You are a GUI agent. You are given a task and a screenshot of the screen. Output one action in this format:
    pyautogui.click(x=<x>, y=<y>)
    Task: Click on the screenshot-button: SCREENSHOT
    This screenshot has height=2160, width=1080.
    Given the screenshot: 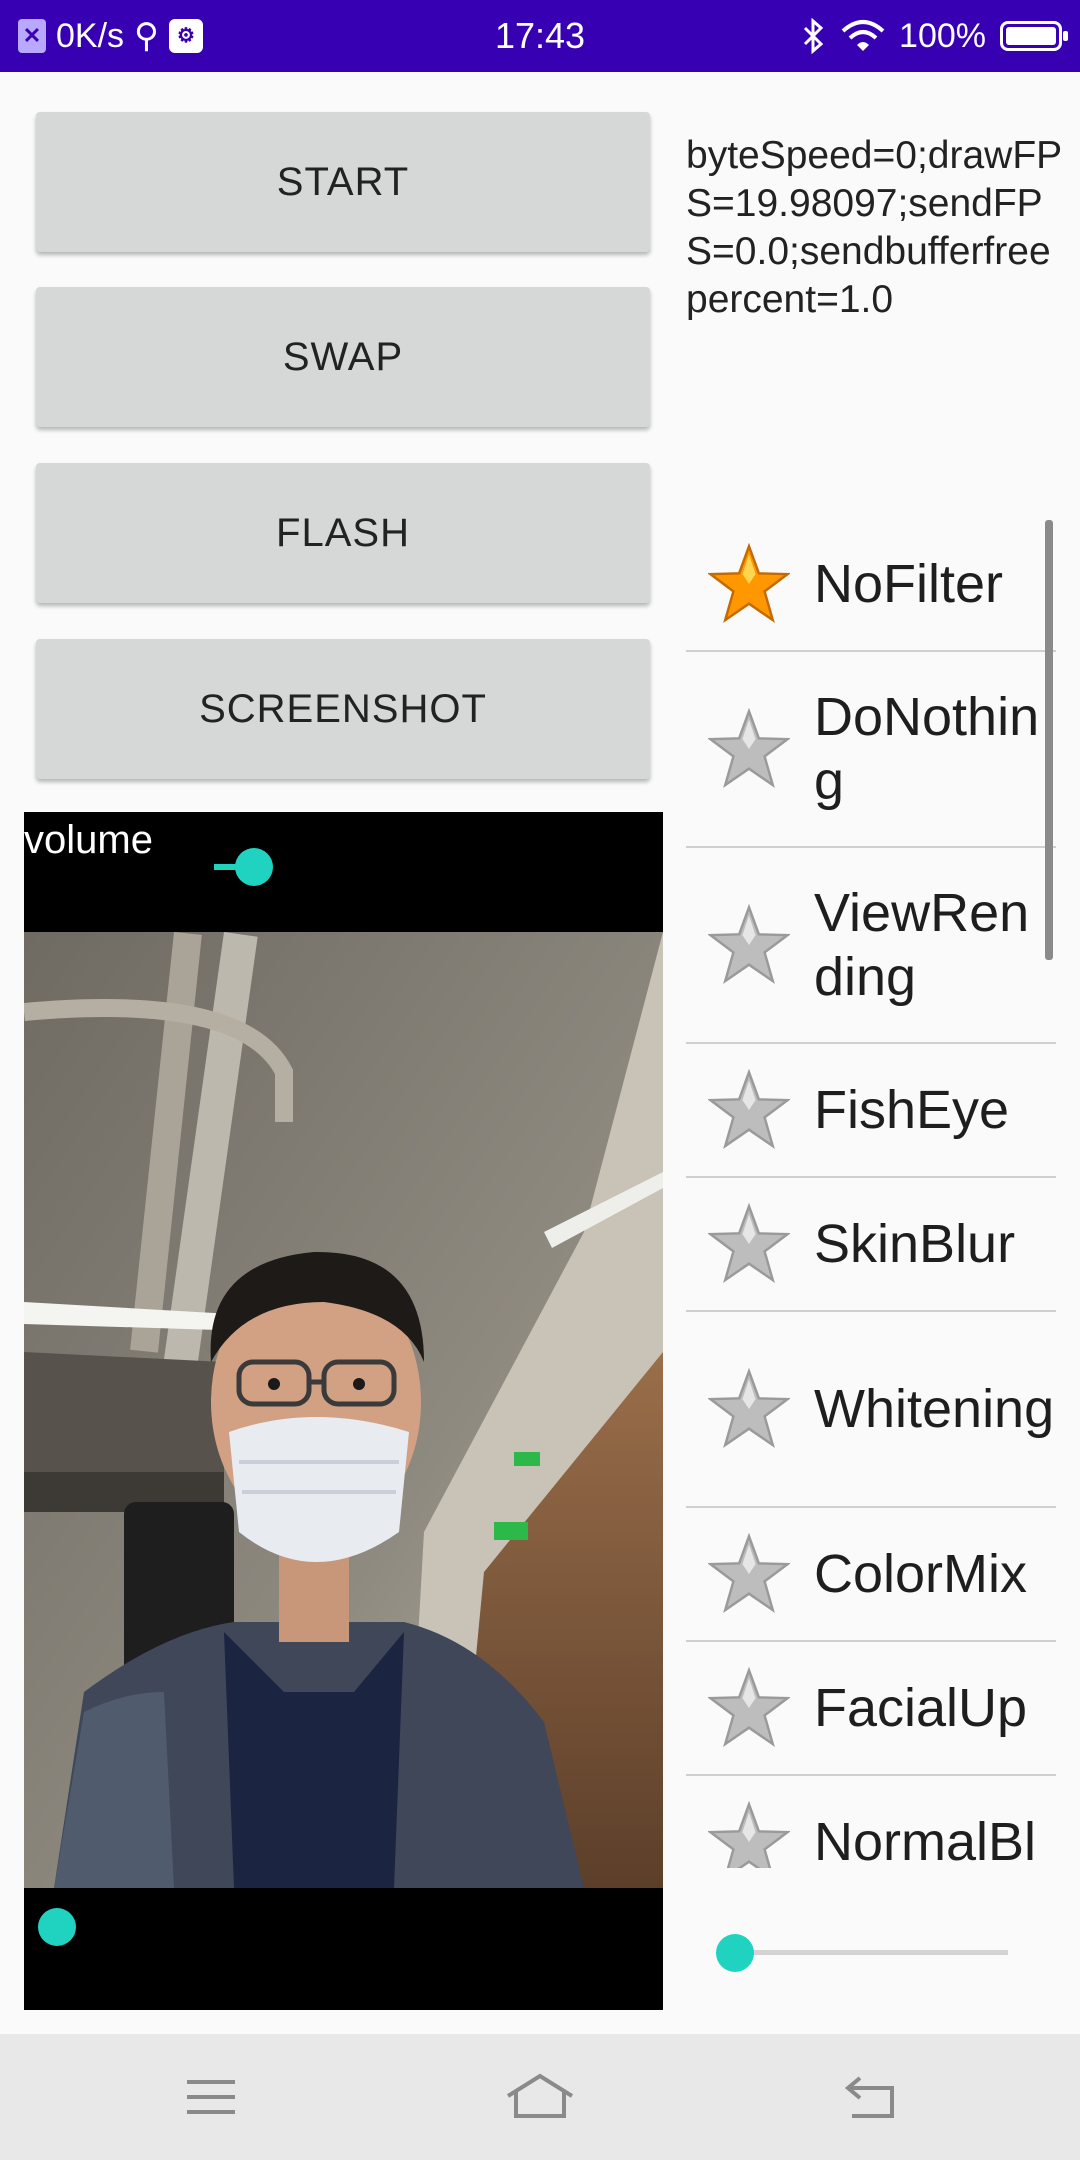 What is the action you would take?
    pyautogui.click(x=343, y=709)
    